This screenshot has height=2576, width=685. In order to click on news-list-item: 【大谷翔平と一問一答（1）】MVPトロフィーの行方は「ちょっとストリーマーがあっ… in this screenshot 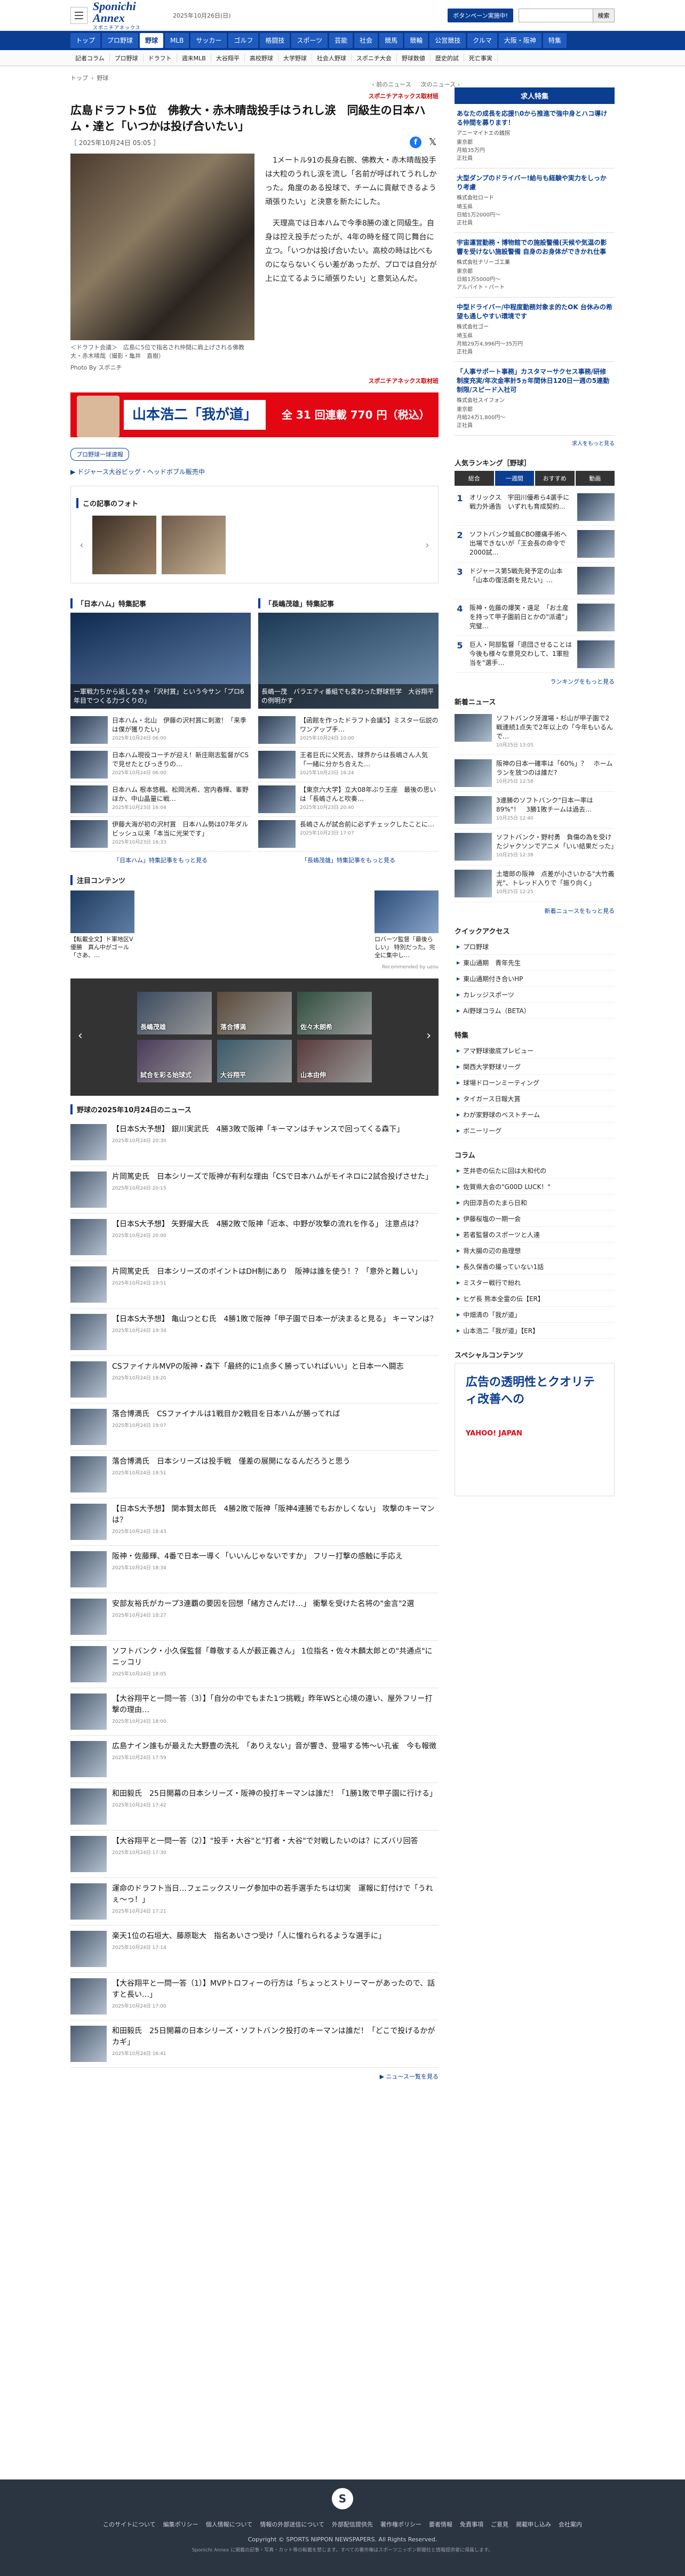, I will do `click(255, 1997)`.